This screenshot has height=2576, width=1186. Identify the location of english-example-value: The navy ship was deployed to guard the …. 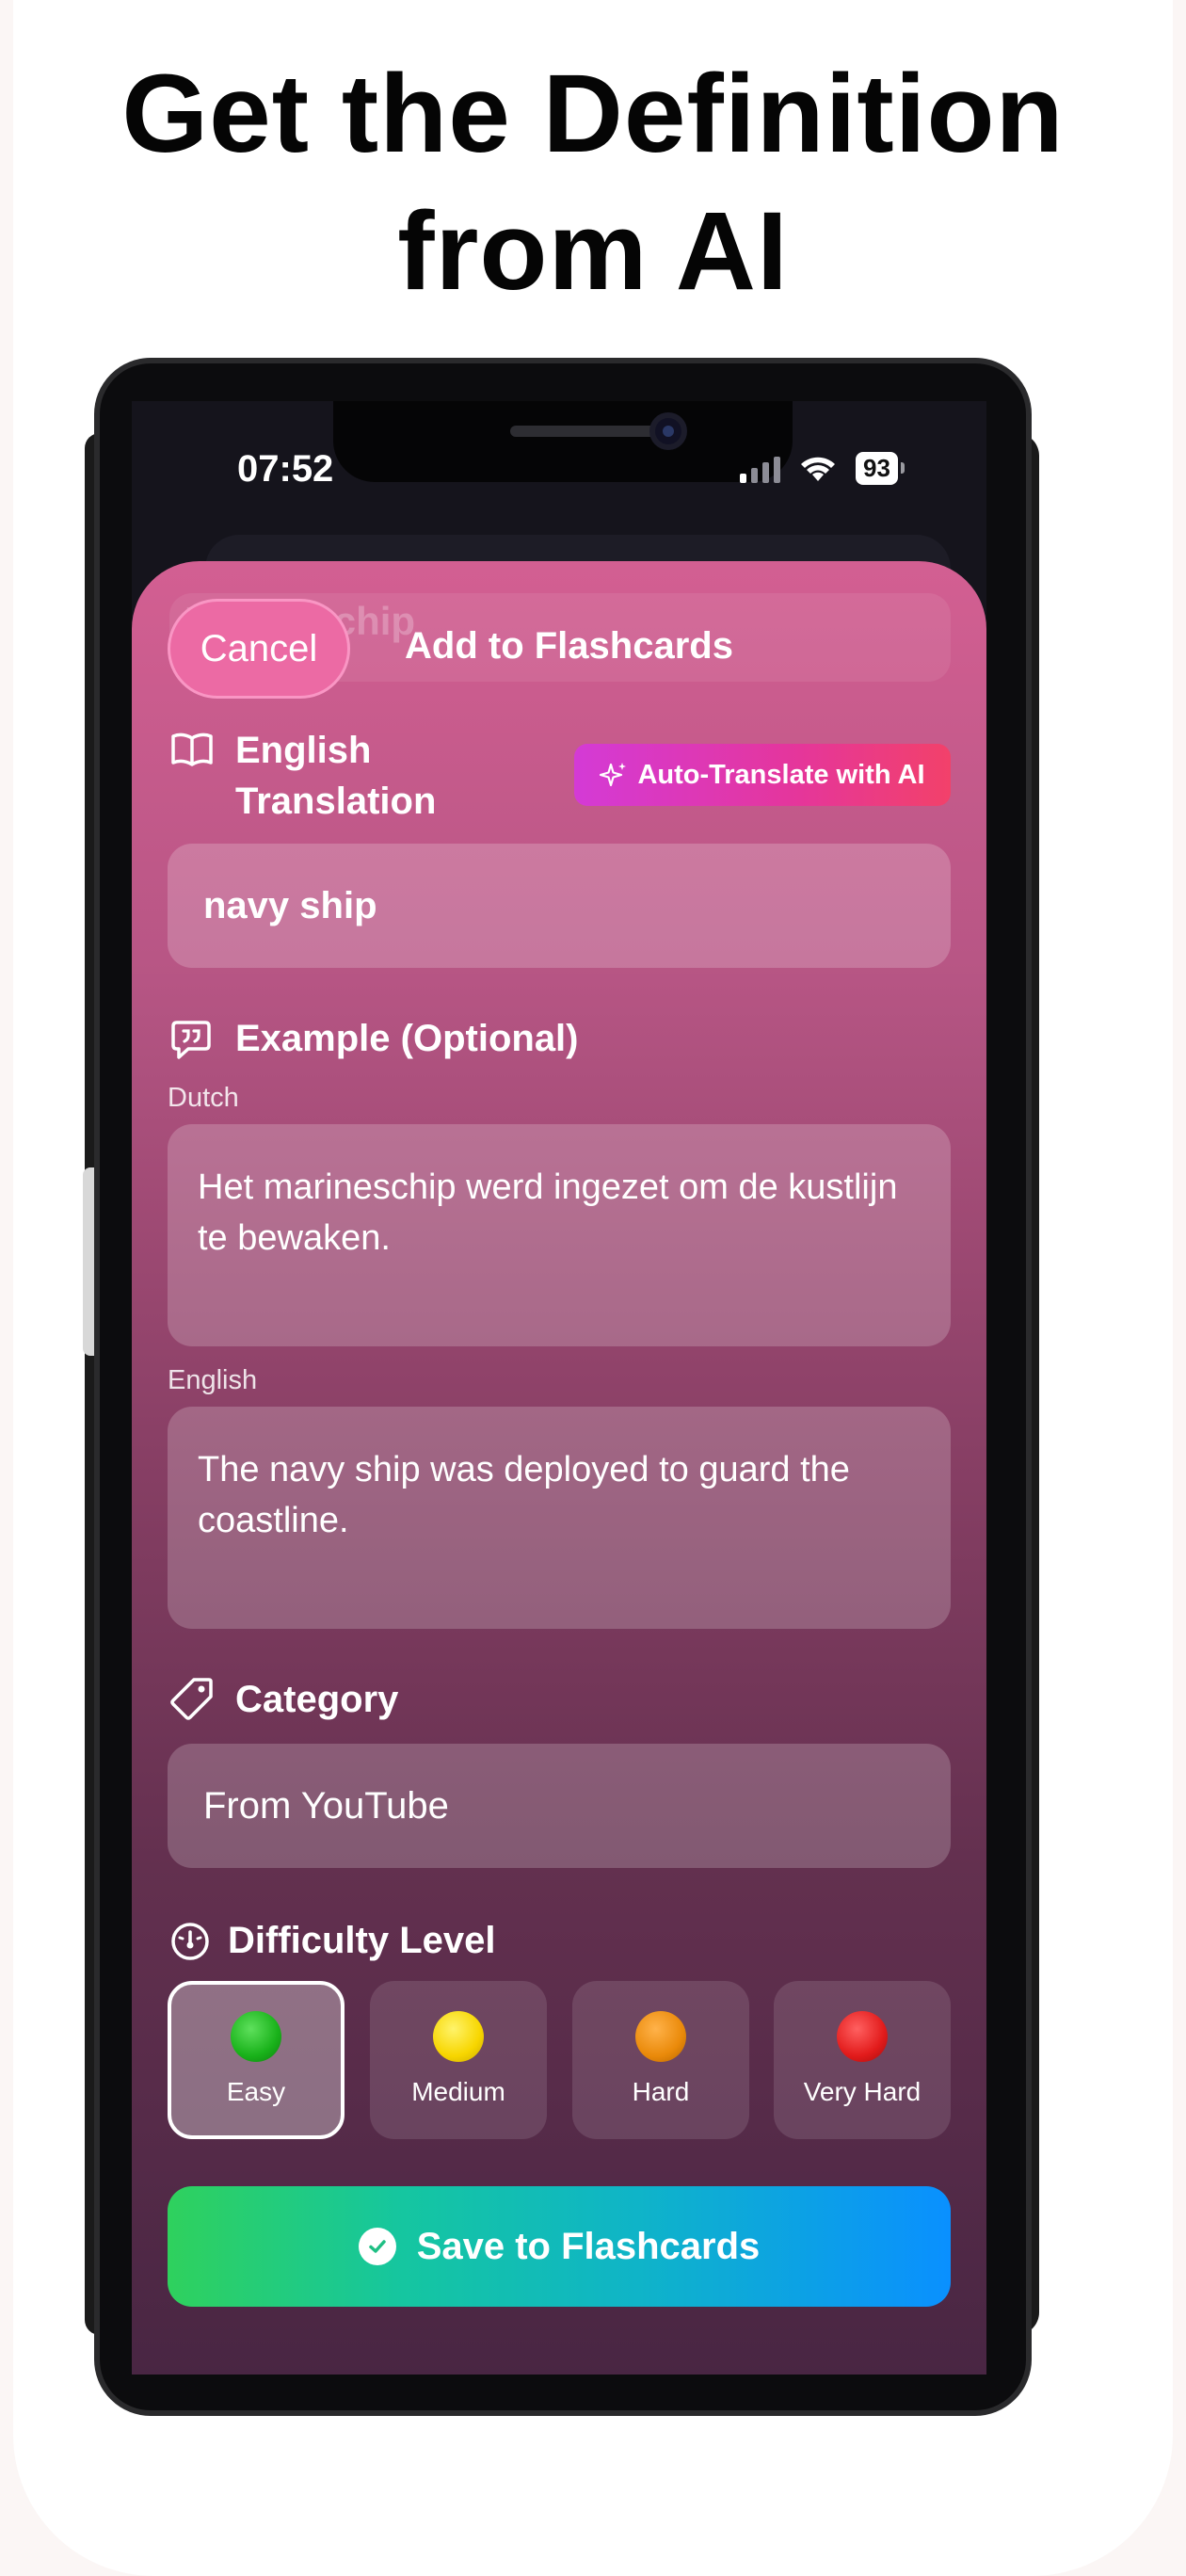
(524, 1495).